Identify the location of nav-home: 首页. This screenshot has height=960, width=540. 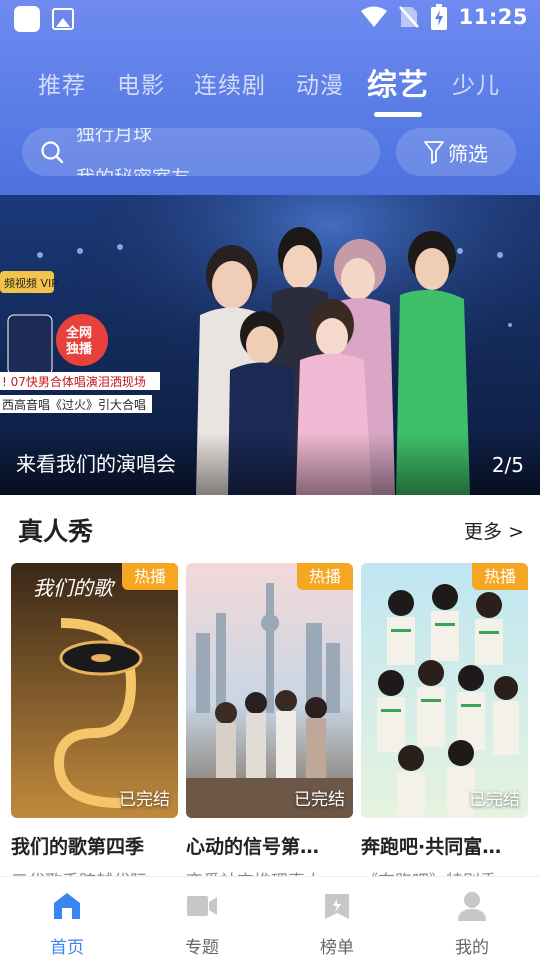
(67, 923).